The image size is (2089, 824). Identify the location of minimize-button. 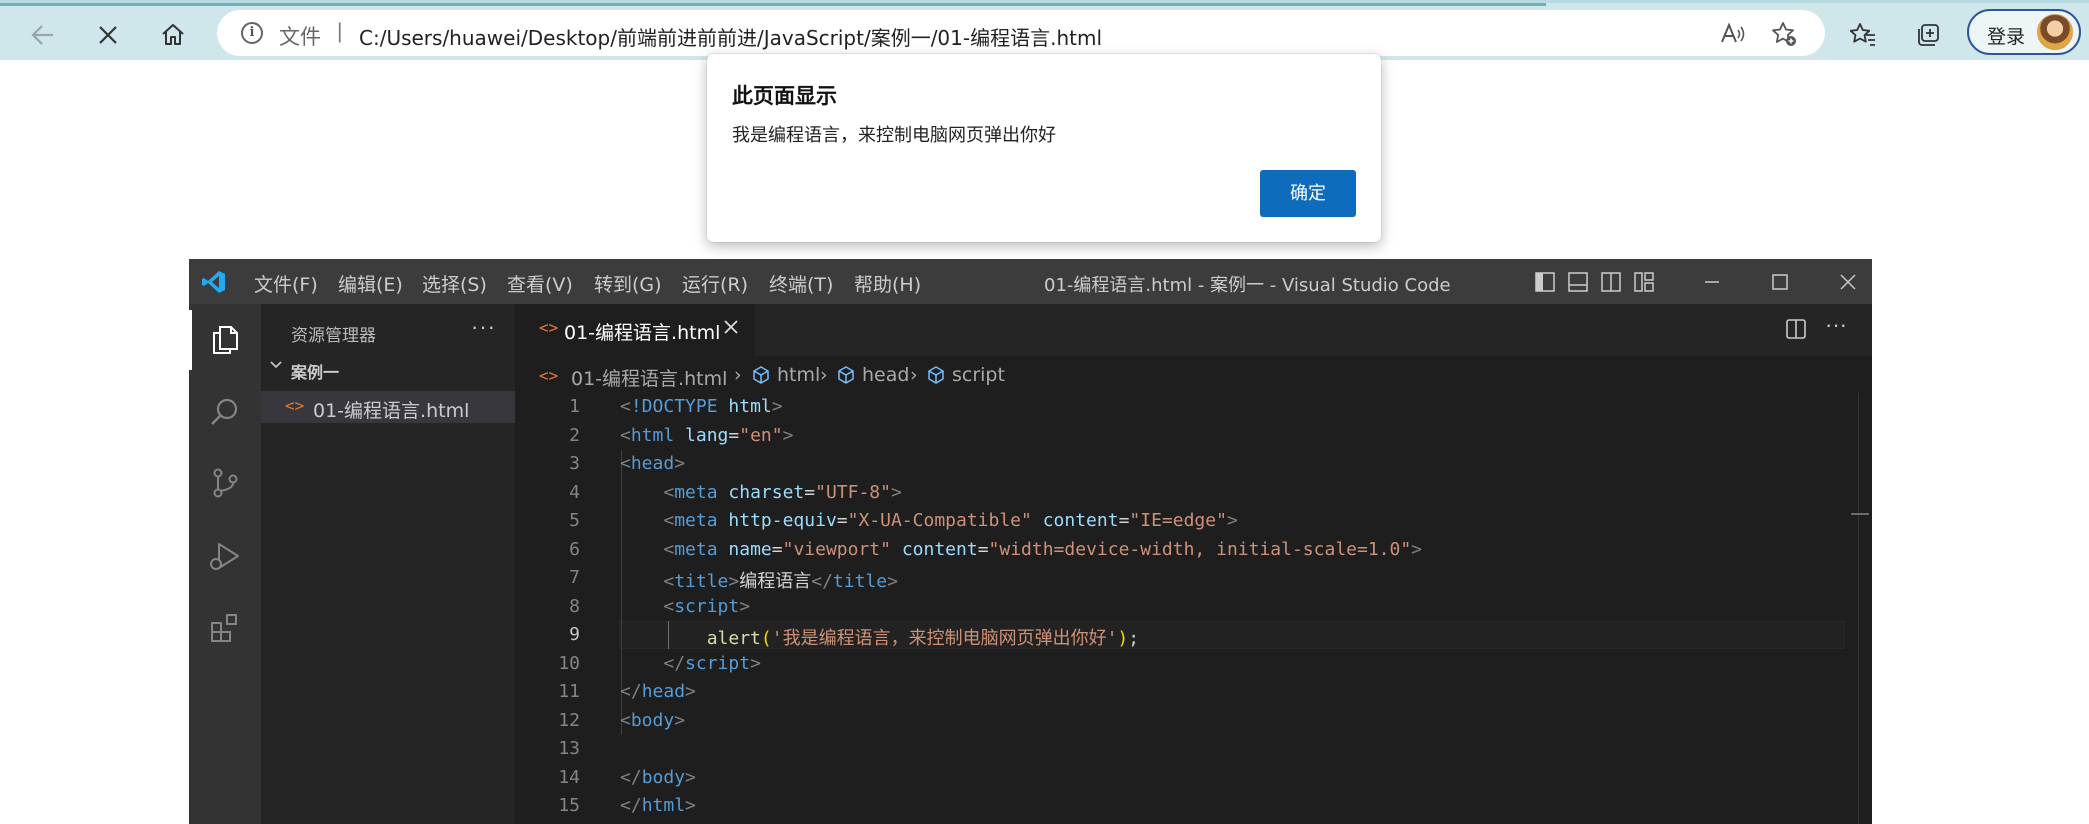
(1712, 282).